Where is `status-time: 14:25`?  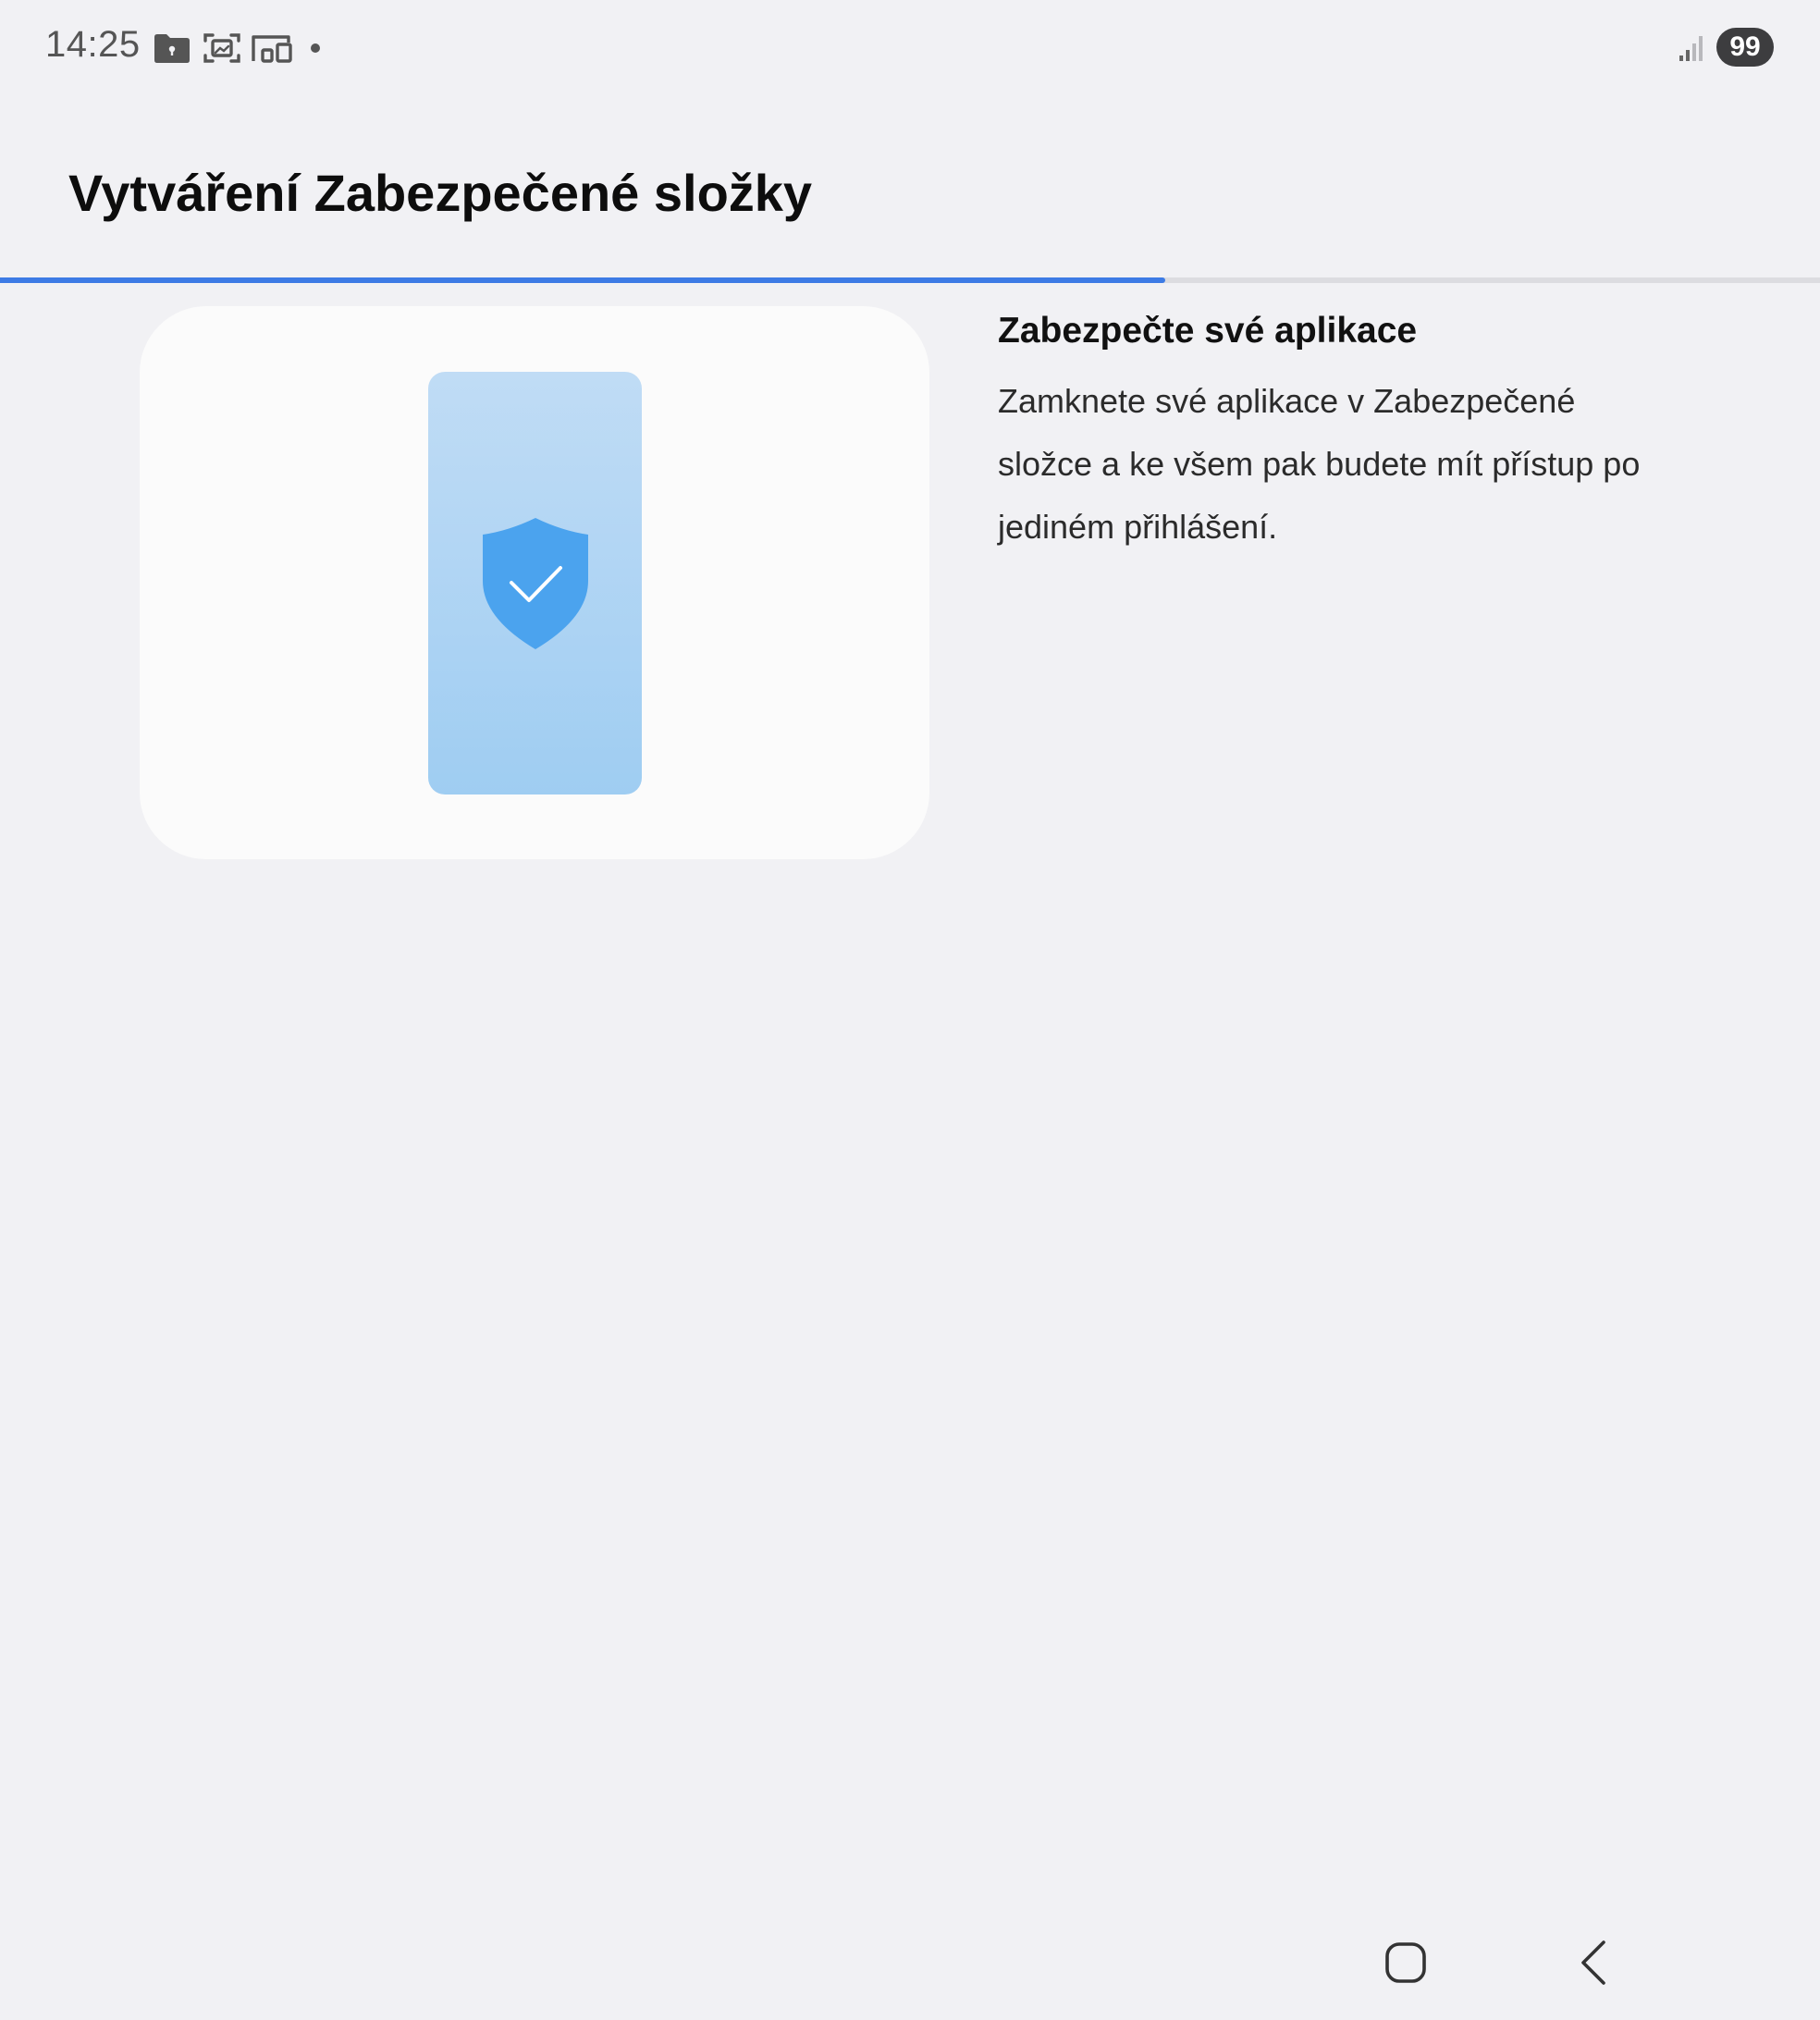
status-time: 14:25 is located at coordinates (93, 45).